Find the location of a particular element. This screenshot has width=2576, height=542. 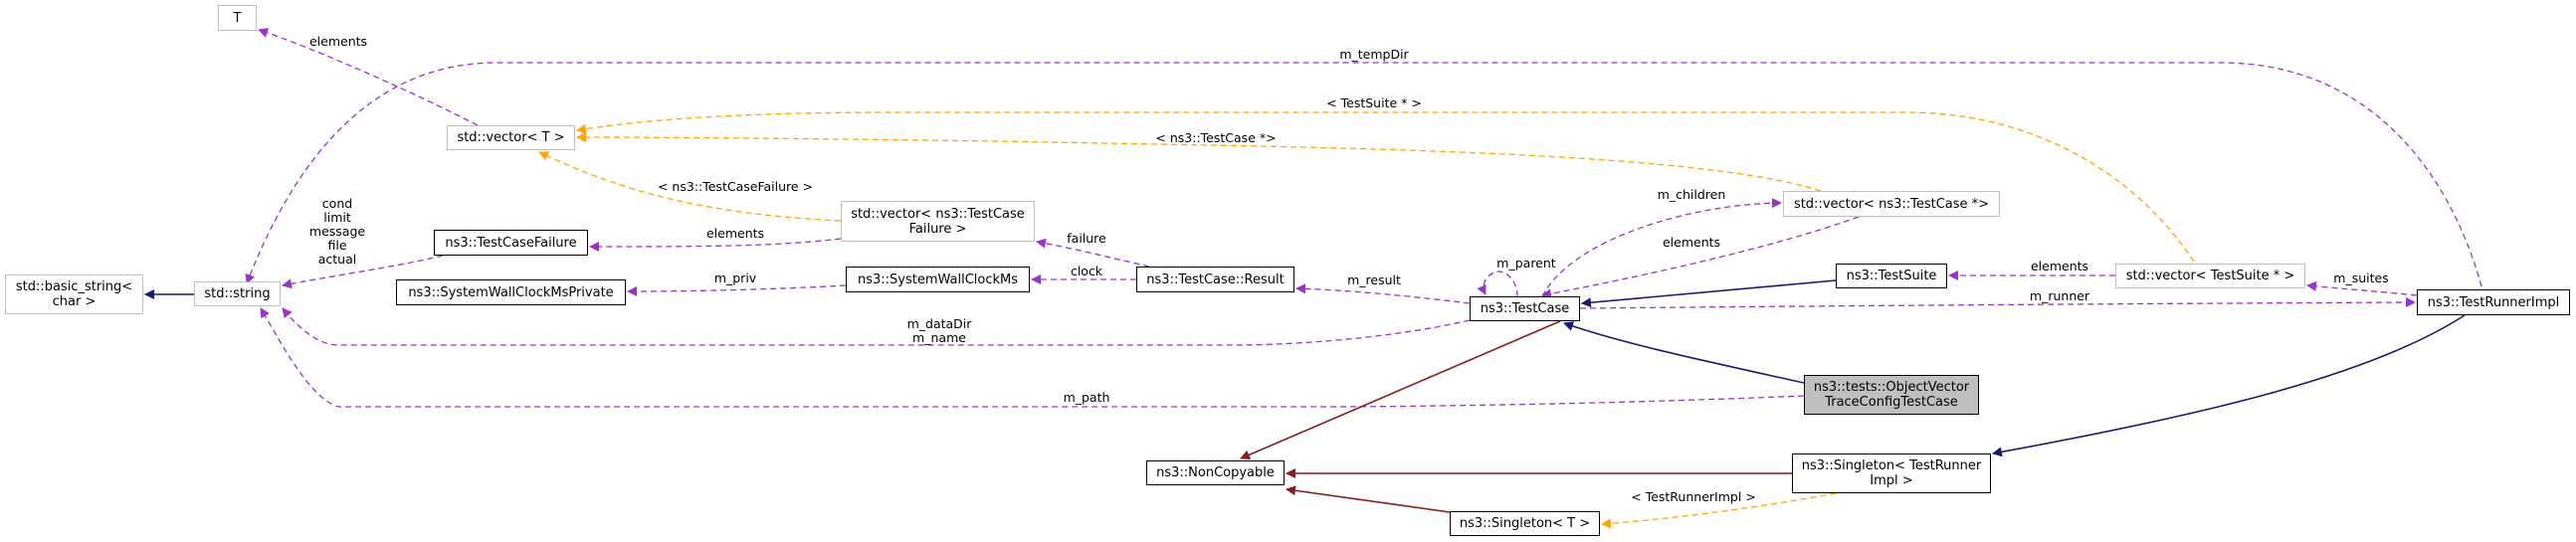

node-T: T is located at coordinates (237, 18).